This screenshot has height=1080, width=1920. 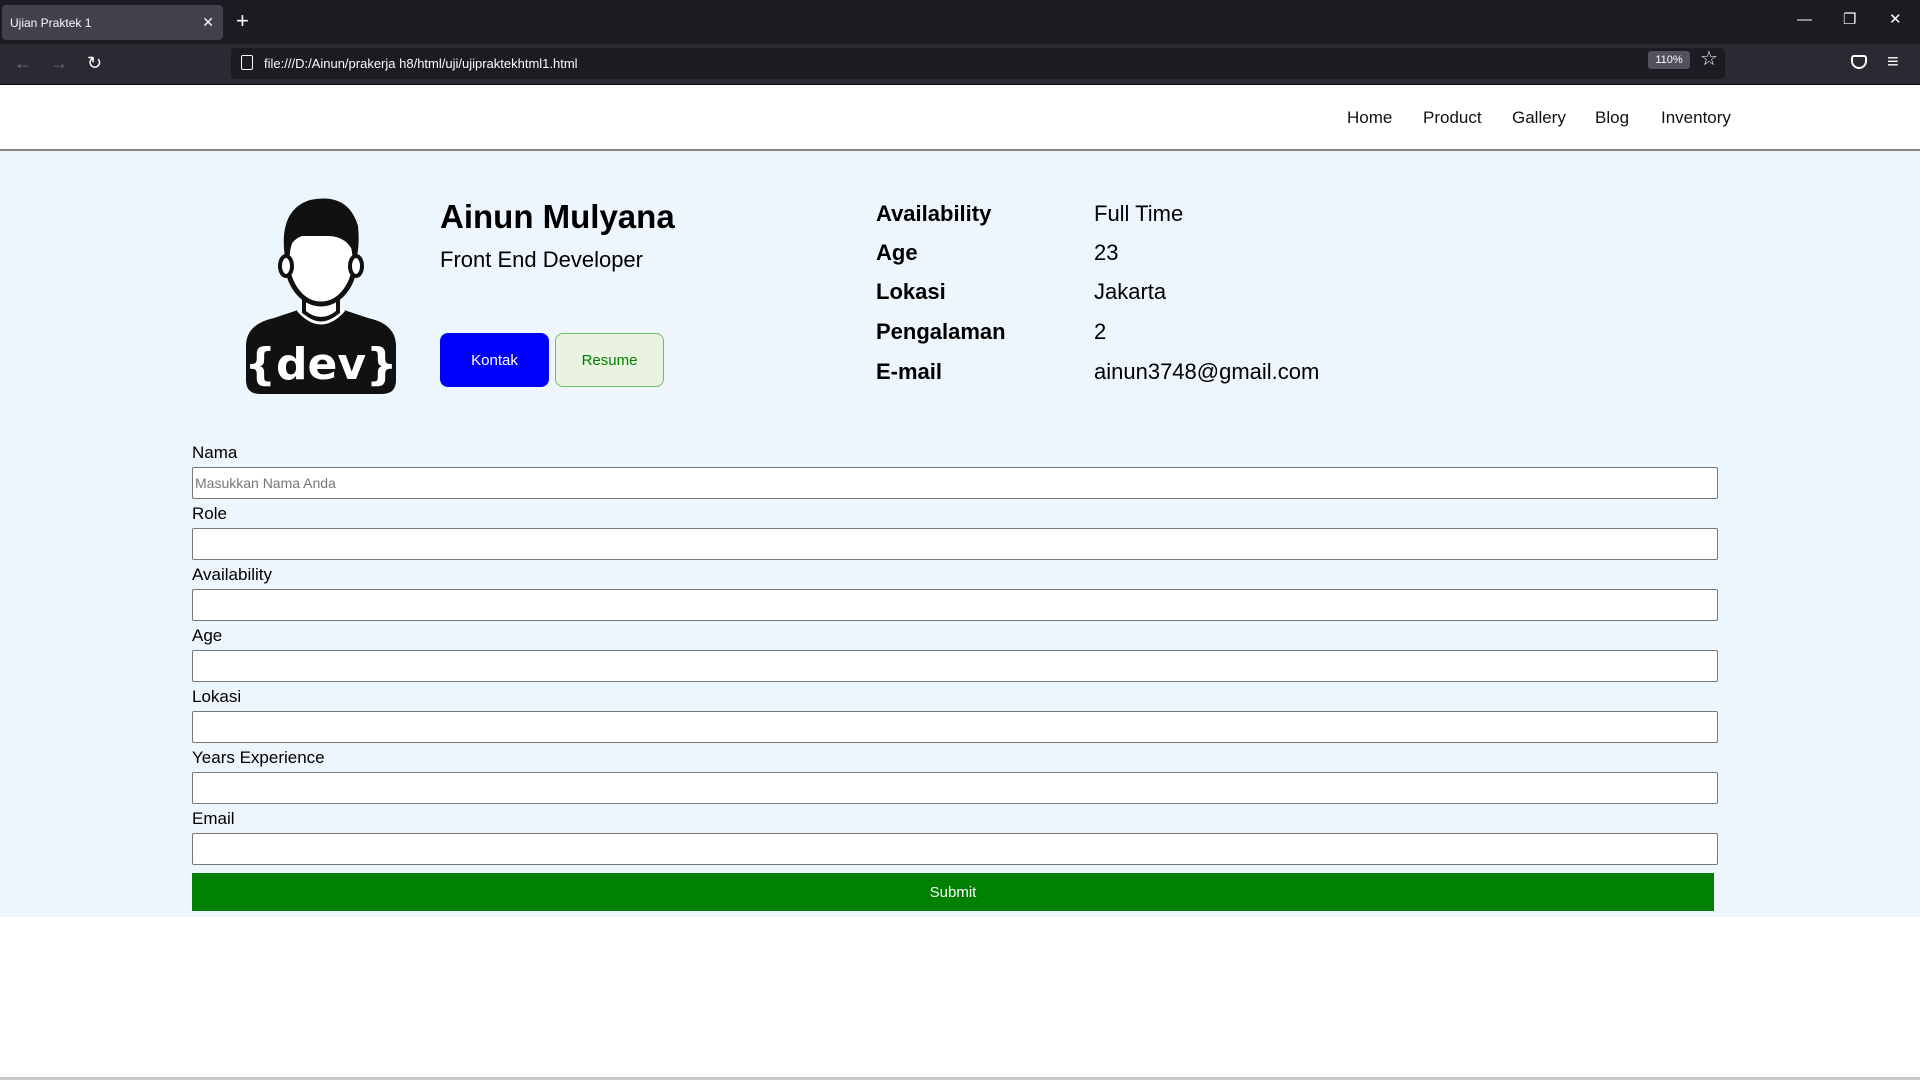 I want to click on minimize-icon: —, so click(x=1804, y=20).